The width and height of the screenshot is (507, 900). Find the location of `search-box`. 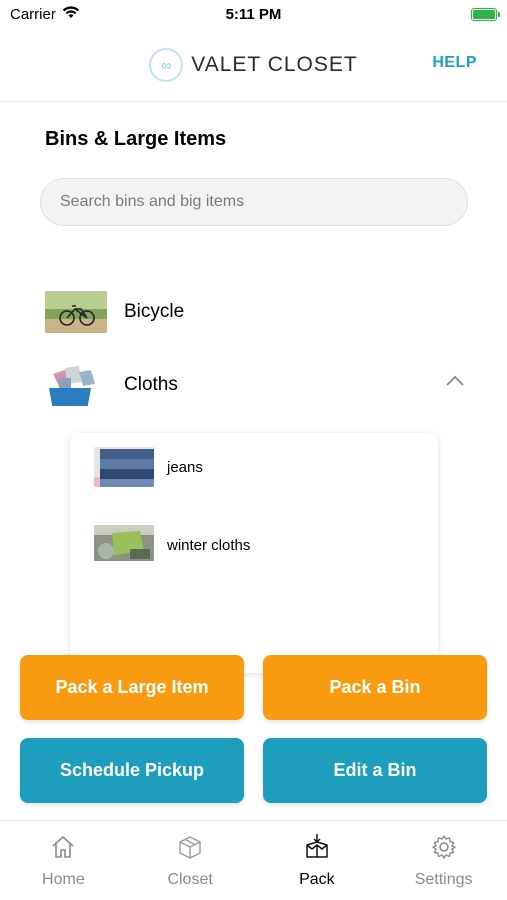

search-box is located at coordinates (254, 202).